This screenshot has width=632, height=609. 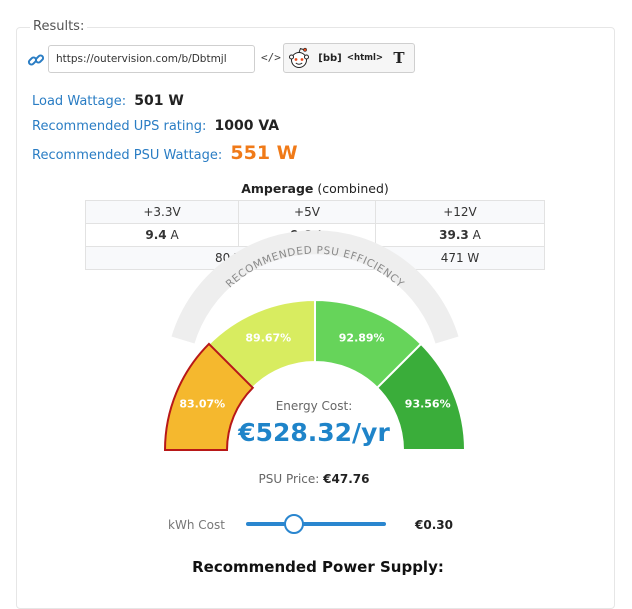 I want to click on psu-price-label: PSU Price:, so click(x=289, y=479).